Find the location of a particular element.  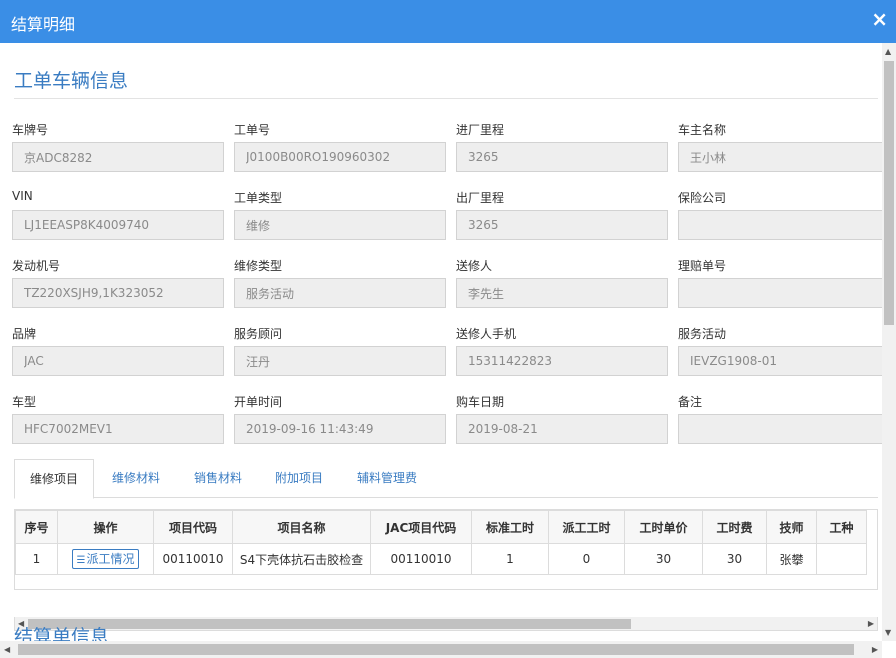

field-label-order-no: 工单号 is located at coordinates (252, 130).